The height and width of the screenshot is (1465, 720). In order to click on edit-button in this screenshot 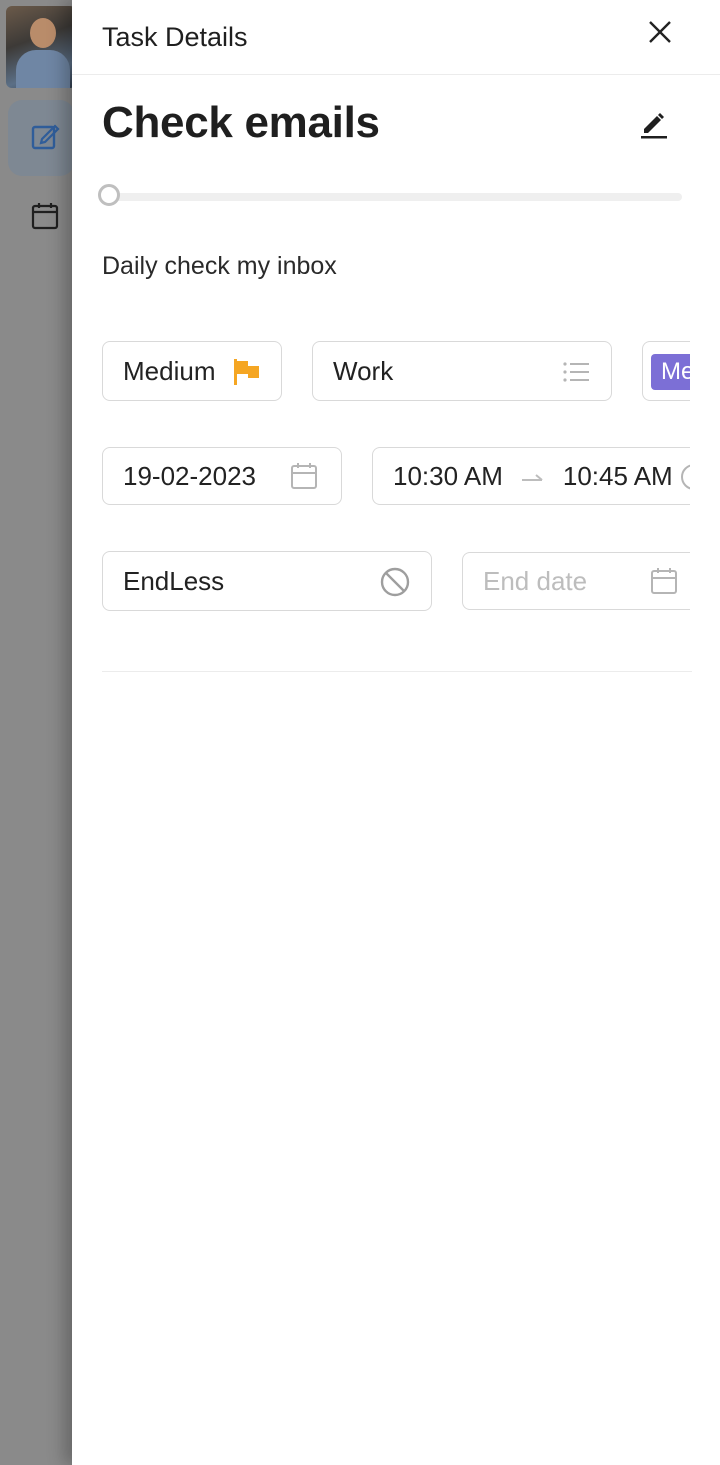, I will do `click(654, 126)`.